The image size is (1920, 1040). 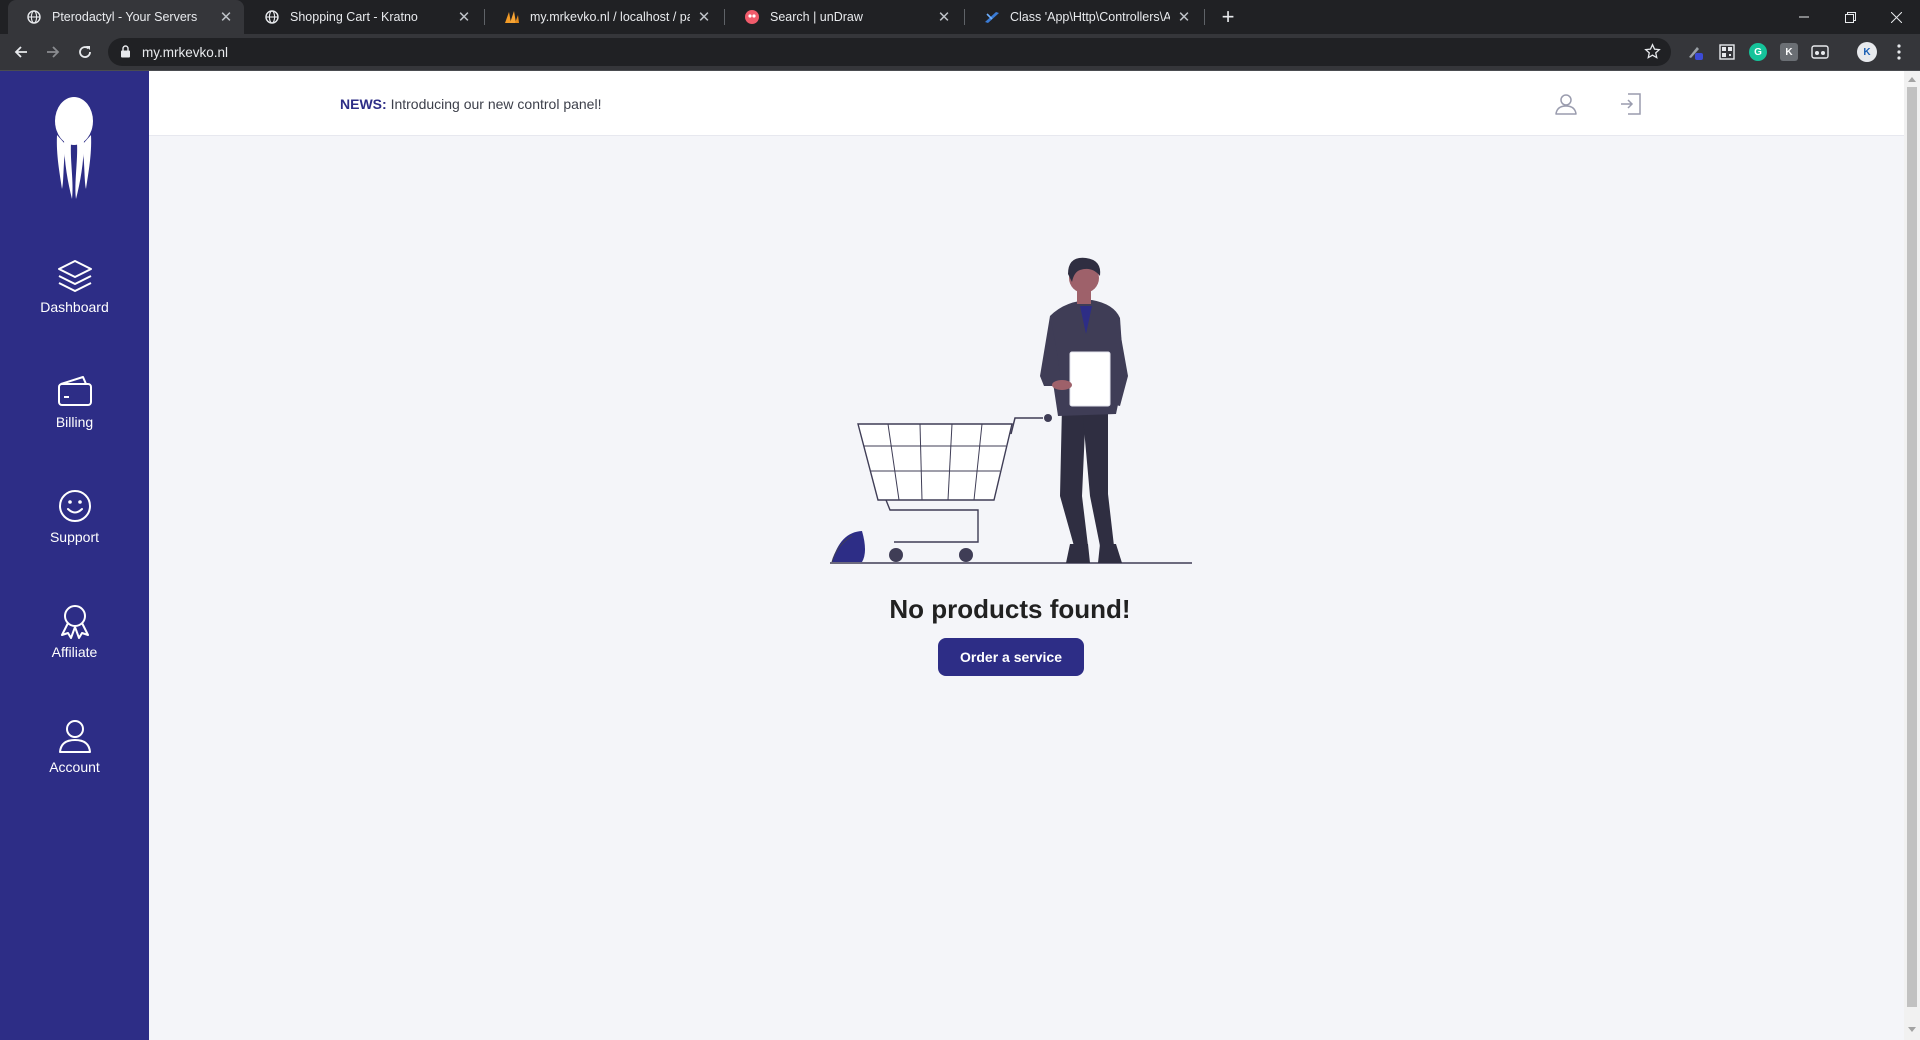 I want to click on tab-pterodactyl: Pterodactyl - Your Servers ✕, so click(x=126, y=17).